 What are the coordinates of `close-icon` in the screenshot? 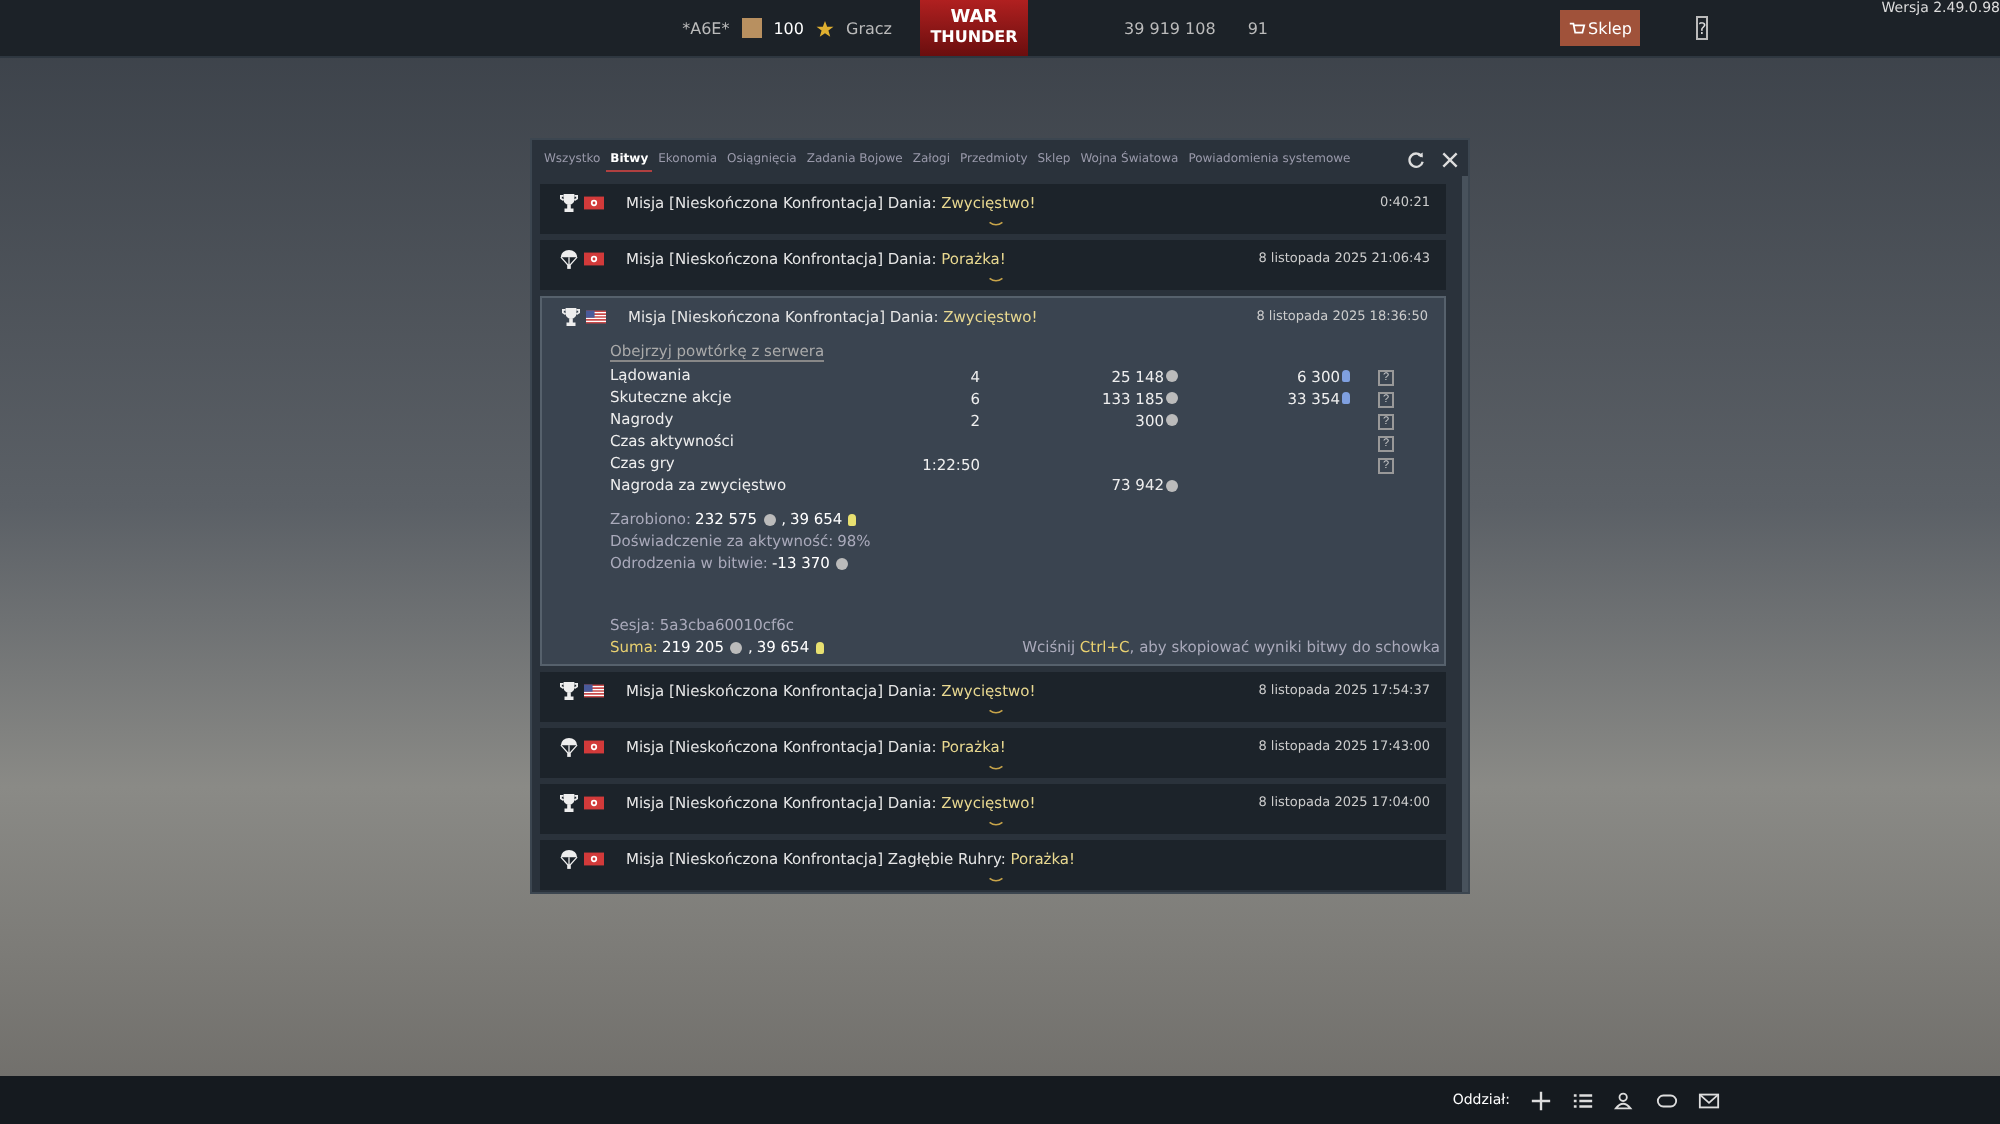 It's located at (1450, 160).